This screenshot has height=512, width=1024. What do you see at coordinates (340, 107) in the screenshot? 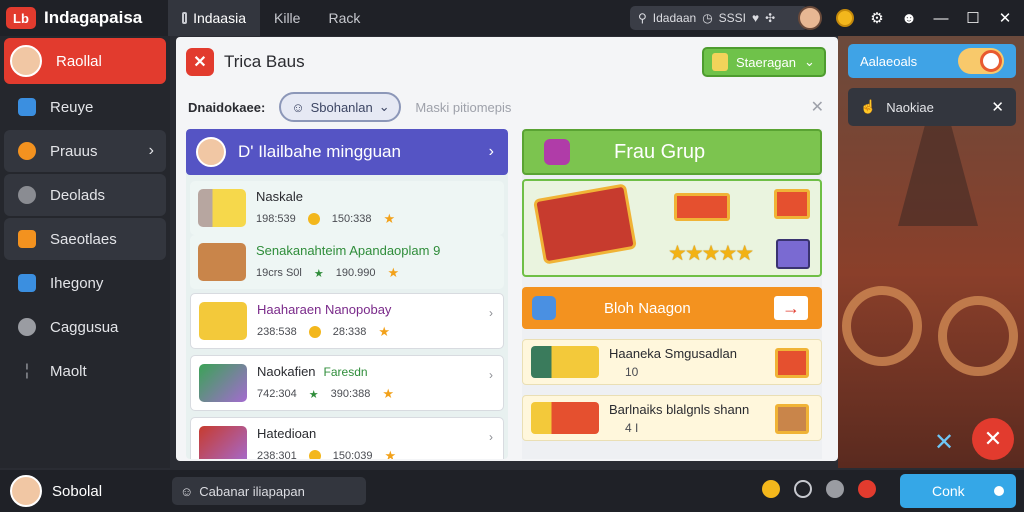
I see `filter-select: ☺ Sbohanlan ⌄` at bounding box center [340, 107].